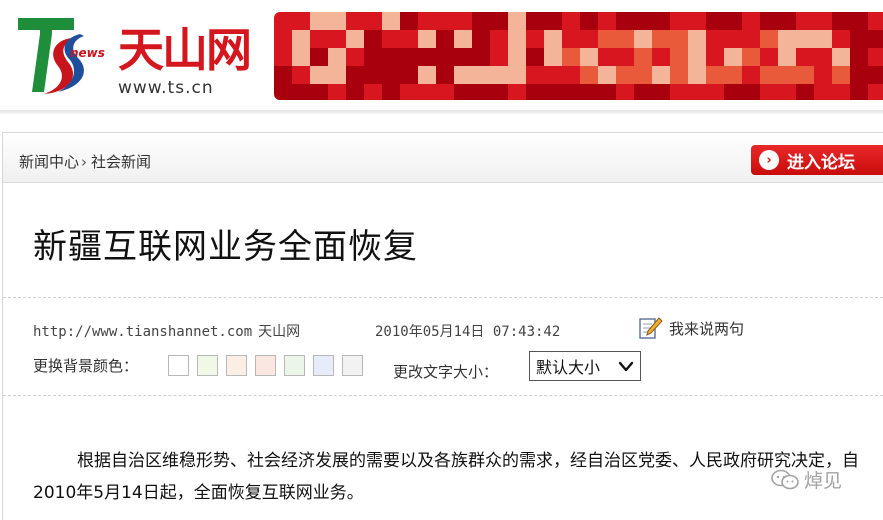  Describe the element at coordinates (265, 365) in the screenshot. I see `swatch-pink` at that location.